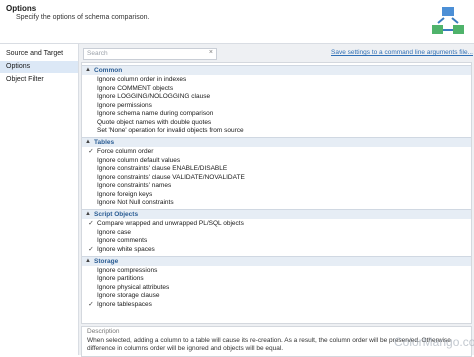 Image resolution: width=474 pixels, height=357 pixels. Describe the element at coordinates (126, 249) in the screenshot. I see `option-label: Ignore white spaces` at that location.